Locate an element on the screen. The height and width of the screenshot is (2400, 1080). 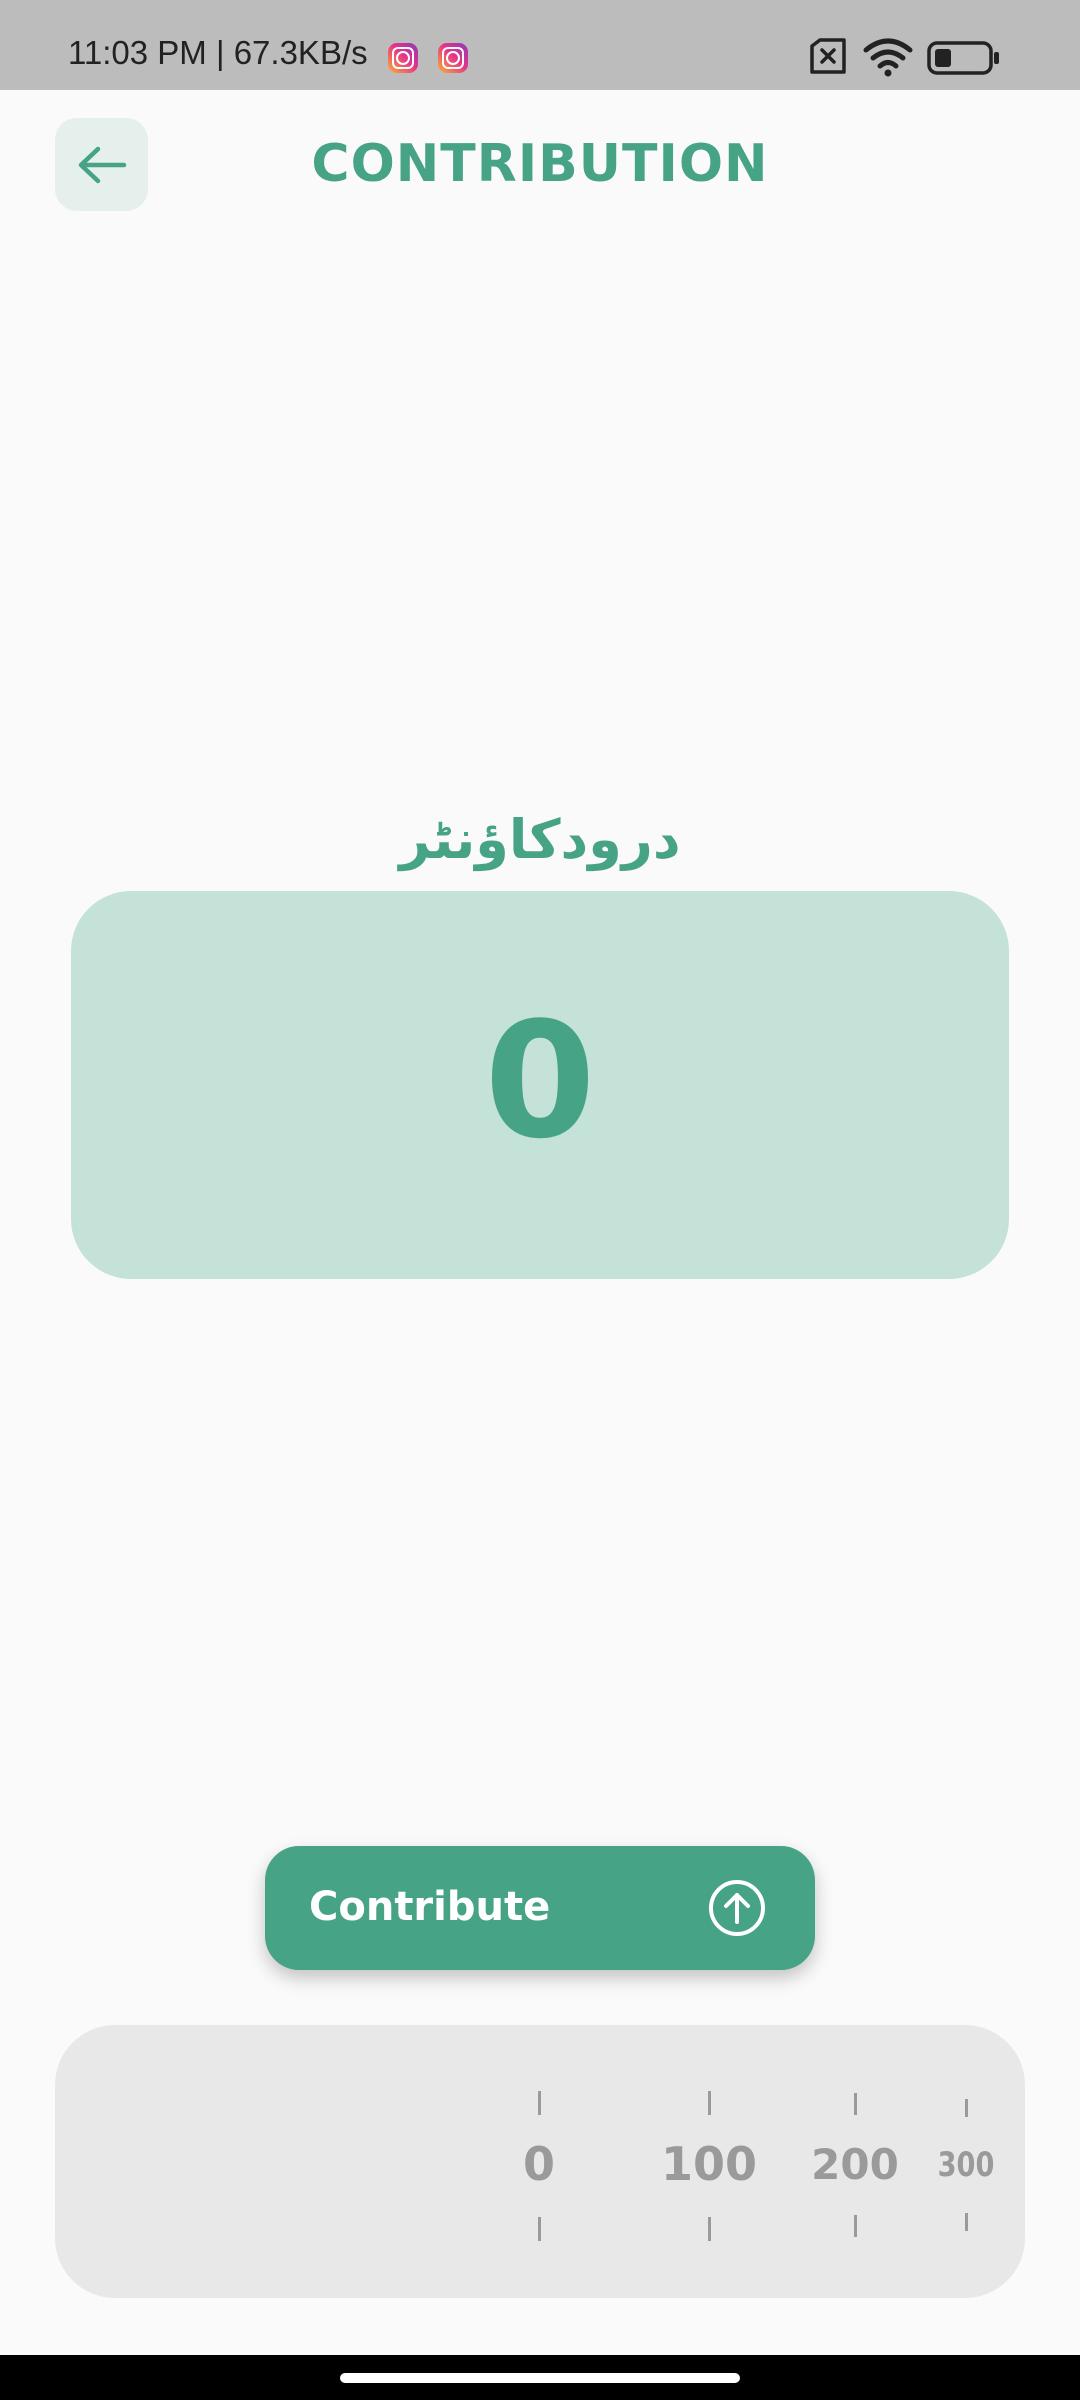
app-header: CONTRIBUTION is located at coordinates (540, 165).